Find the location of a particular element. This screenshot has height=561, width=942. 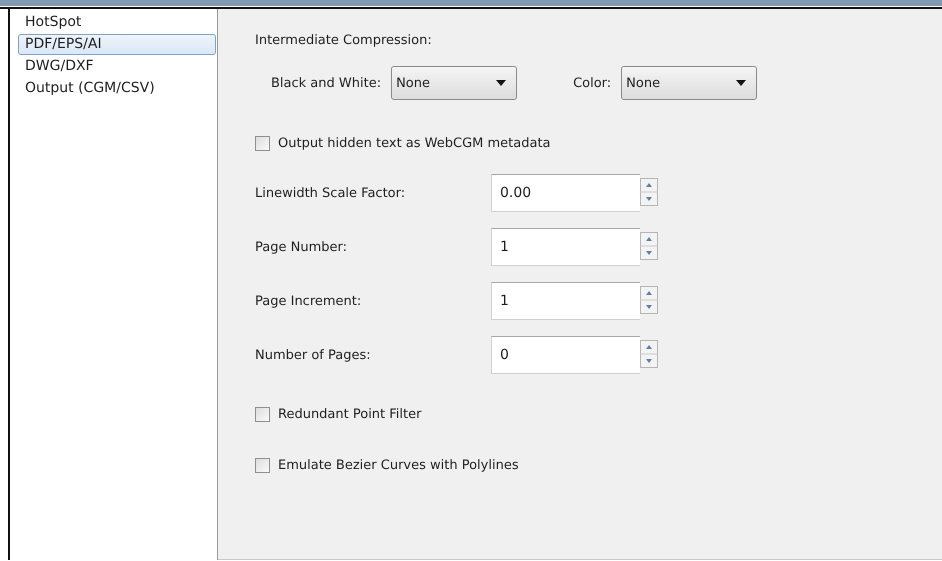

number-field: 0 is located at coordinates (565, 355).